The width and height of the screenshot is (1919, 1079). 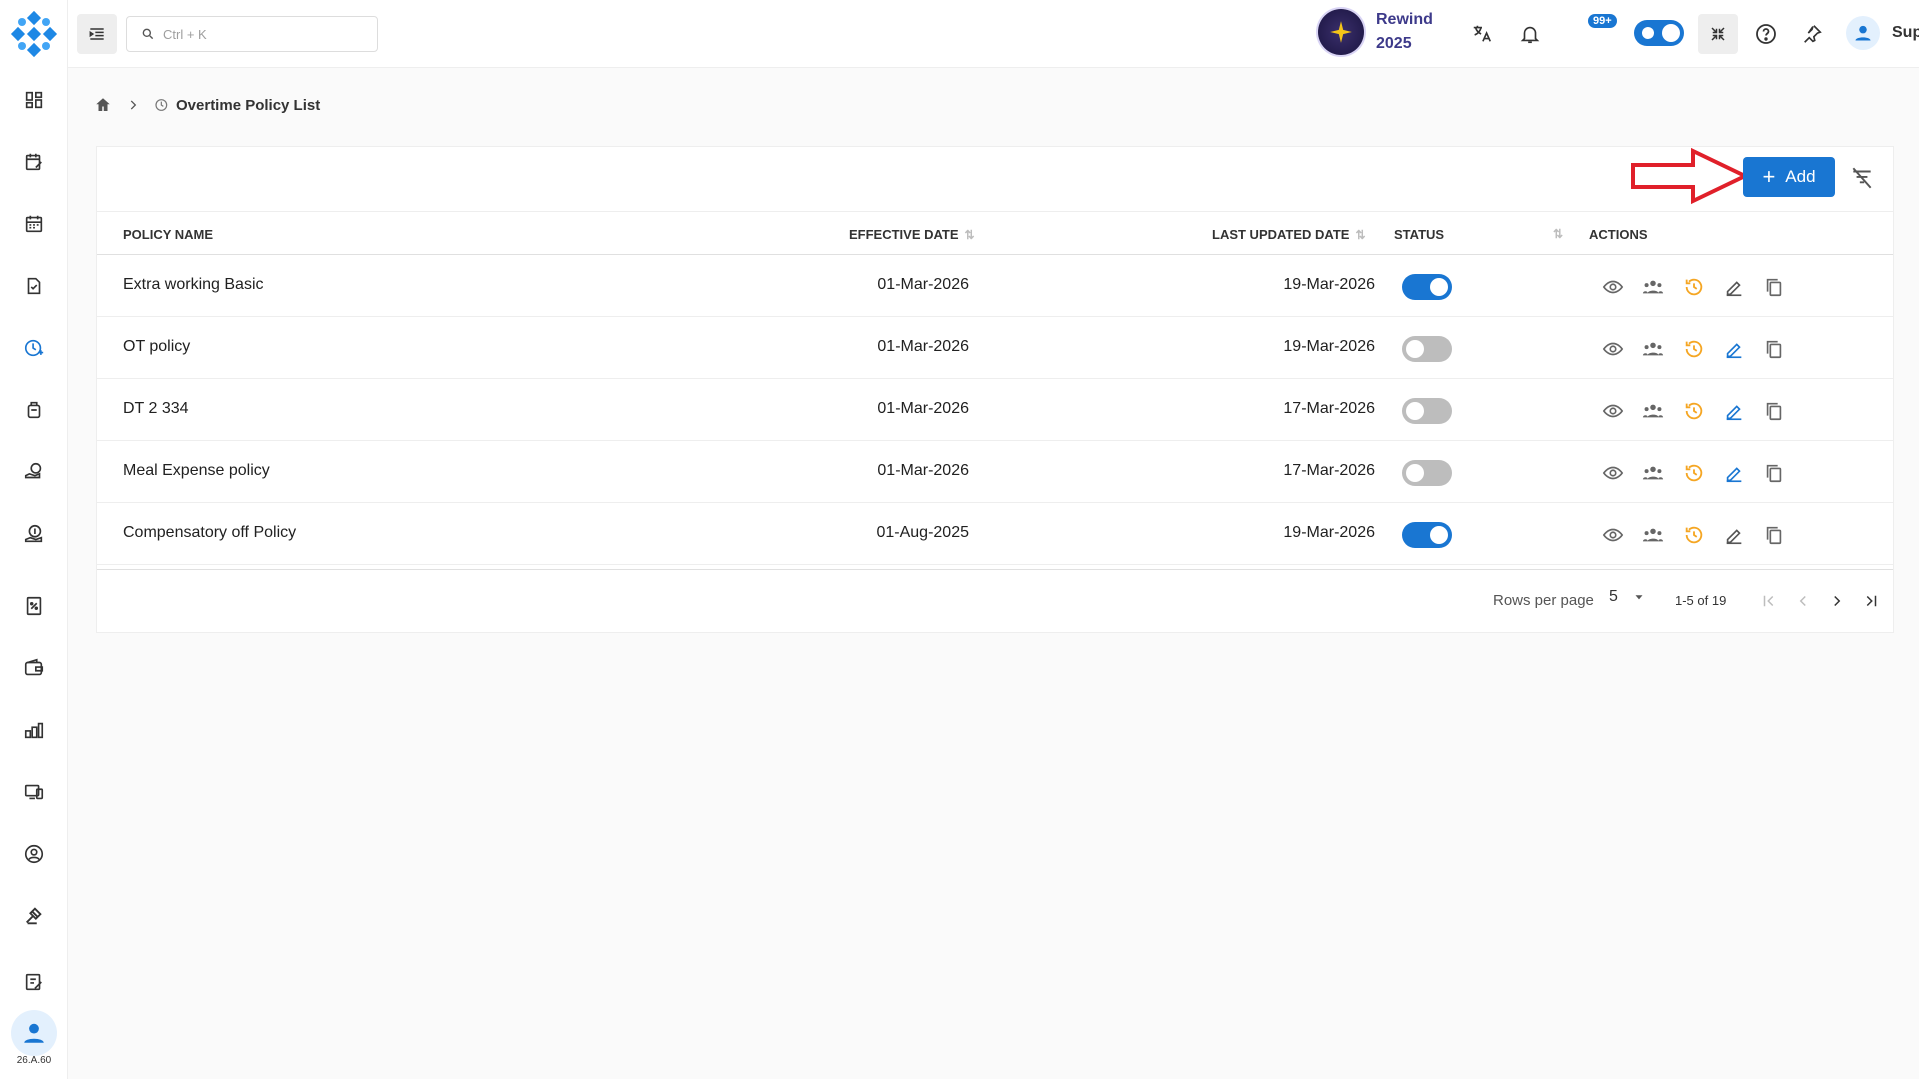 I want to click on briefcase-icon, so click(x=34, y=410).